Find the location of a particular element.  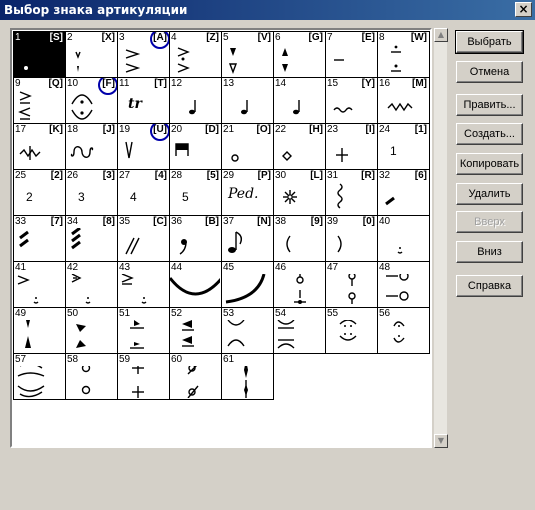

delete-button: Удалить is located at coordinates (489, 194).